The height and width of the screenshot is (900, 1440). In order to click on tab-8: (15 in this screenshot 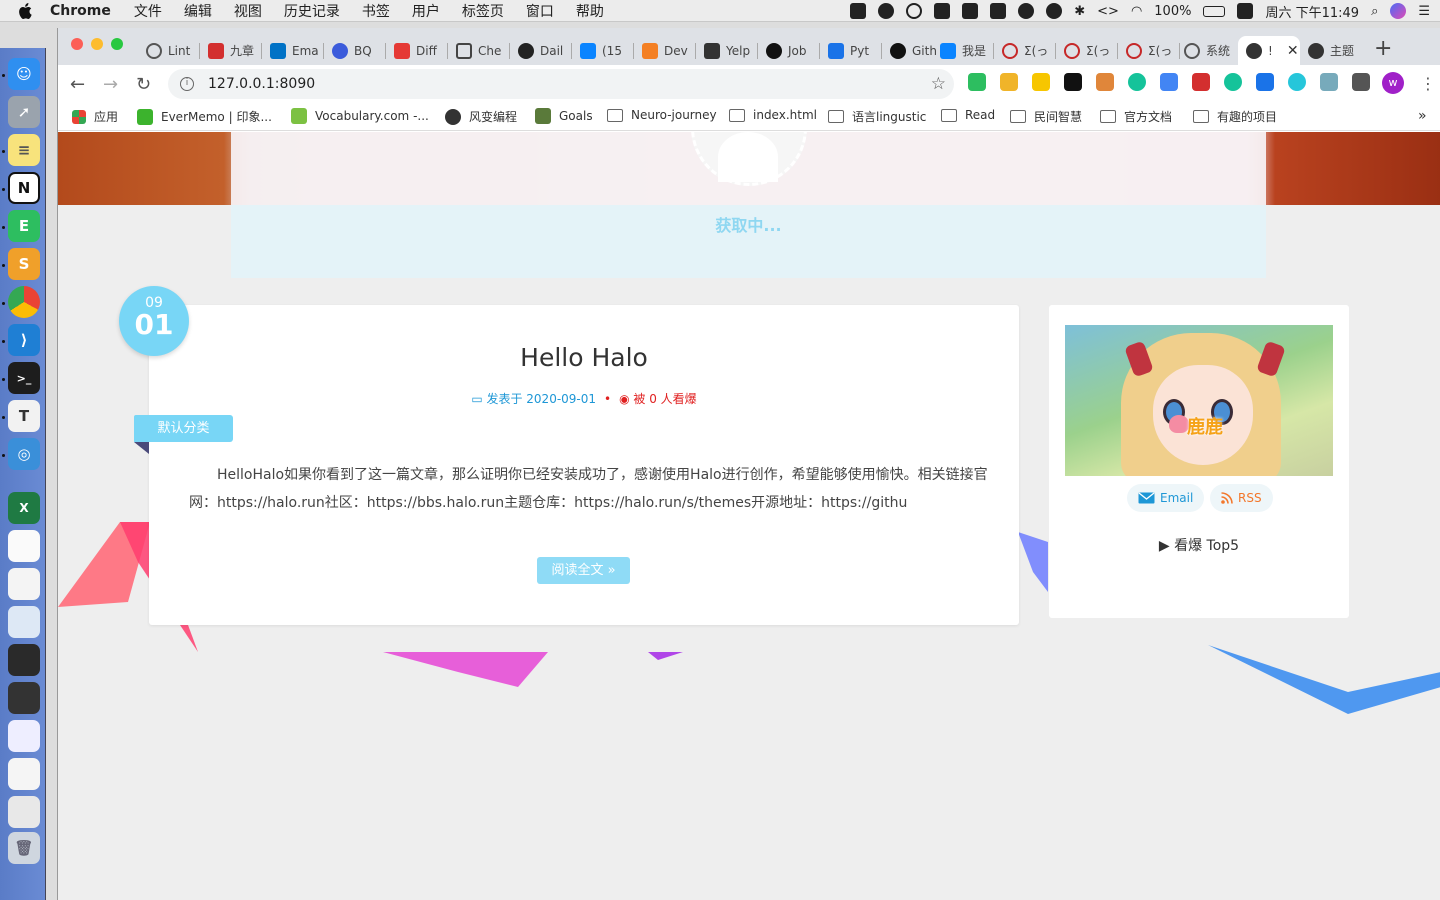, I will do `click(603, 50)`.